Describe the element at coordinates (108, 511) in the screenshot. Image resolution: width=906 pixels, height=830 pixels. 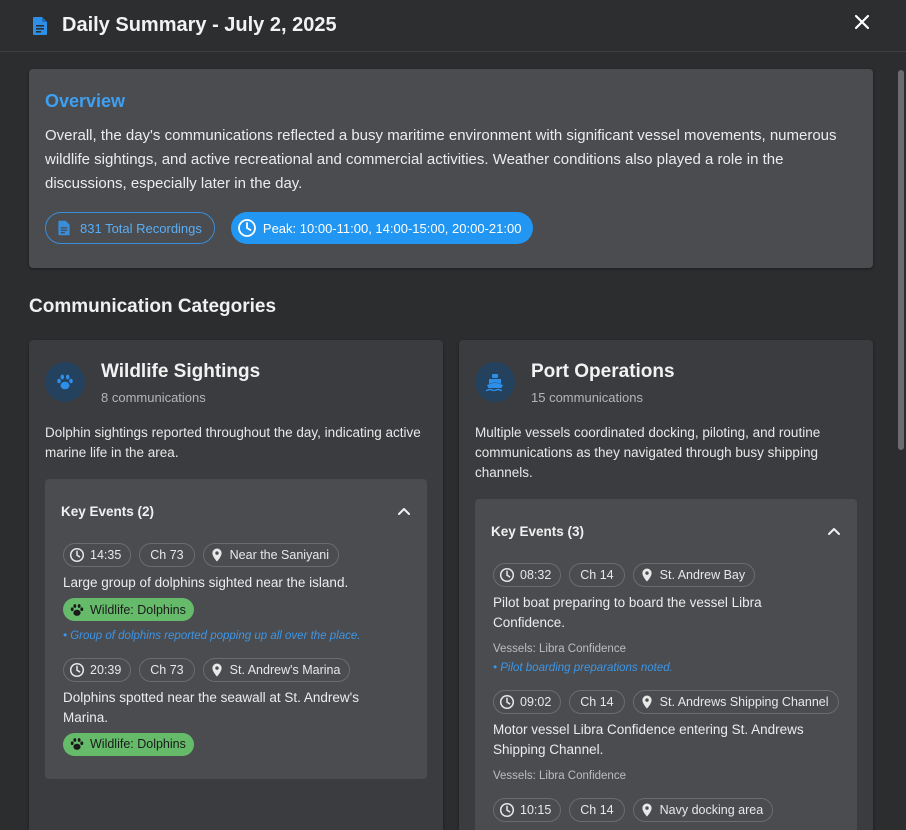
I see `key-events-label: Key Events (2)` at that location.